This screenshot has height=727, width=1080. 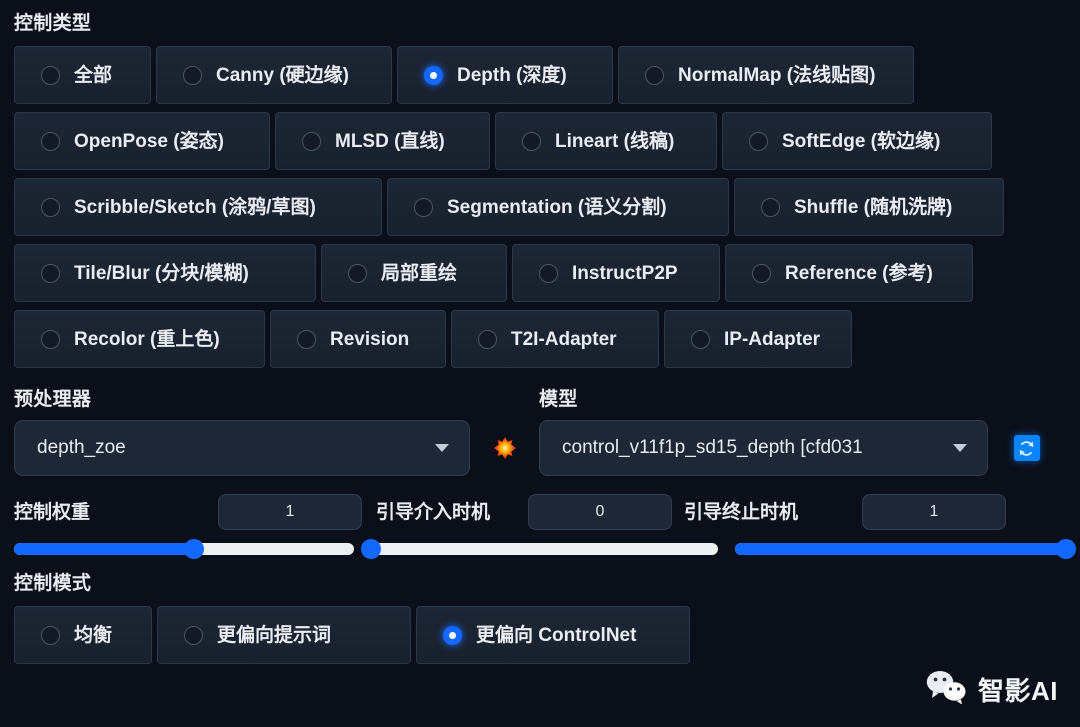 What do you see at coordinates (419, 273) in the screenshot?
I see `radio-label: 局部重绘` at bounding box center [419, 273].